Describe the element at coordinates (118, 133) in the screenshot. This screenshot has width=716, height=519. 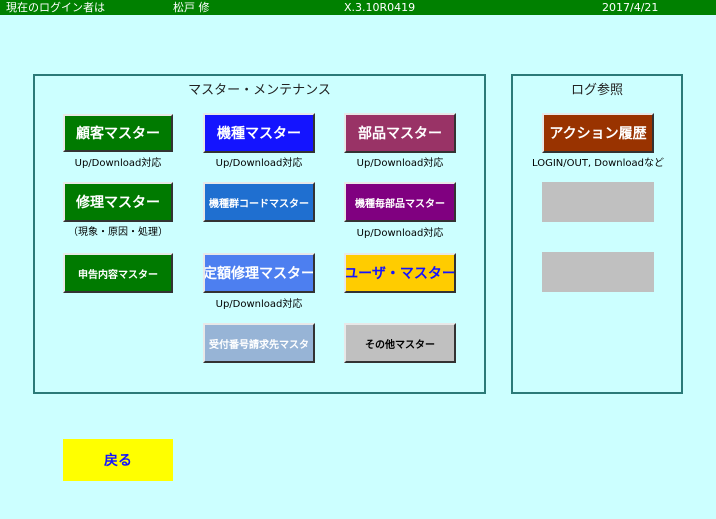
I see `customer-master-button: 顧客マスター` at that location.